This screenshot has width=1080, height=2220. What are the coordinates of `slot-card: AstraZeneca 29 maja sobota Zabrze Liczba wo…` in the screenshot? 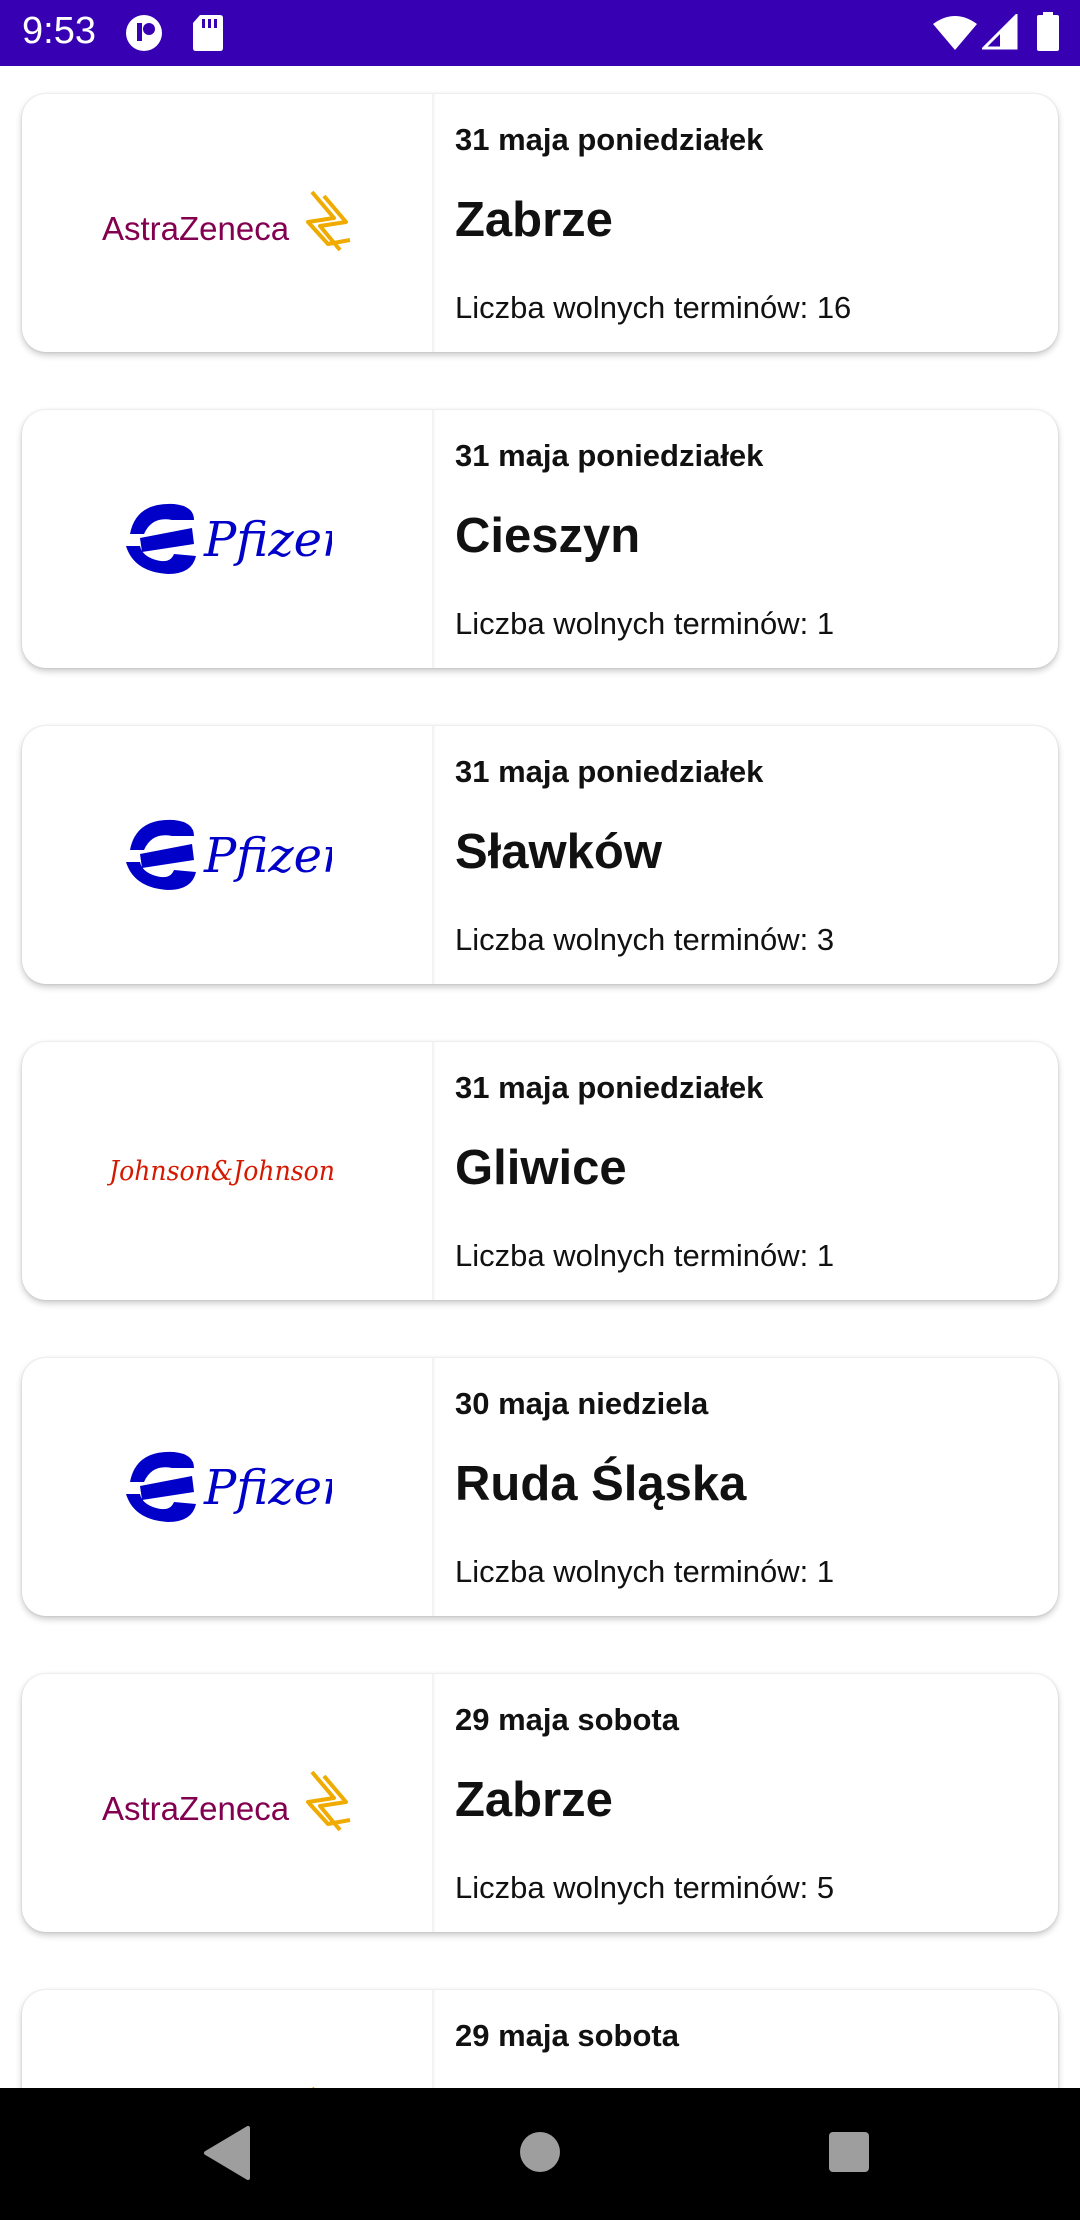 It's located at (540, 1803).